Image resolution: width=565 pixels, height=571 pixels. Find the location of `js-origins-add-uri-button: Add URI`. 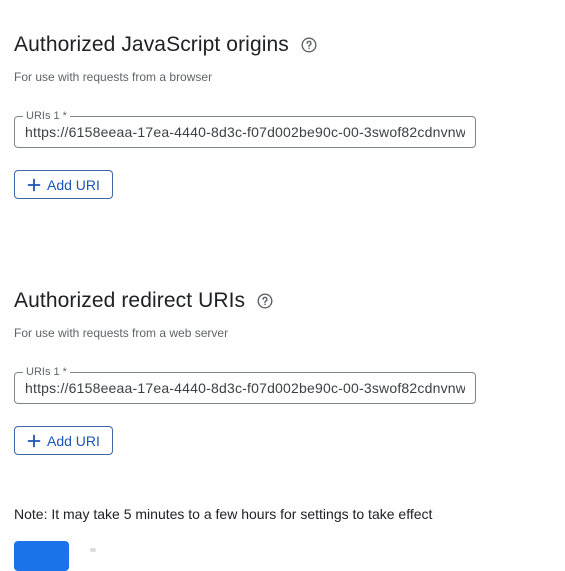

js-origins-add-uri-button: Add URI is located at coordinates (63, 184).